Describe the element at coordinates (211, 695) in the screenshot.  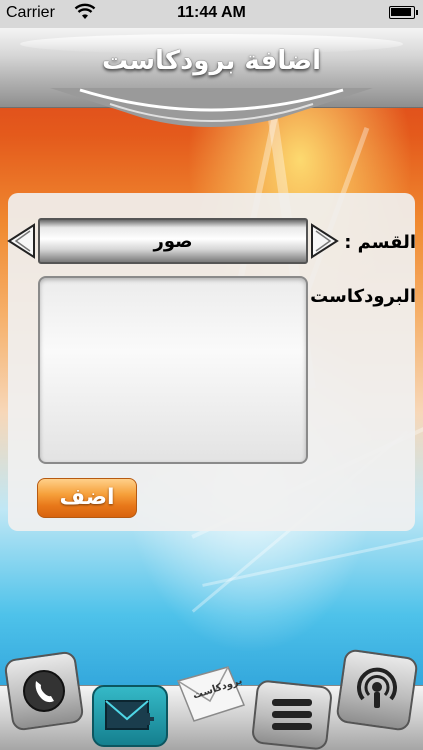
I see `tab-broadcast: برودكاست` at that location.